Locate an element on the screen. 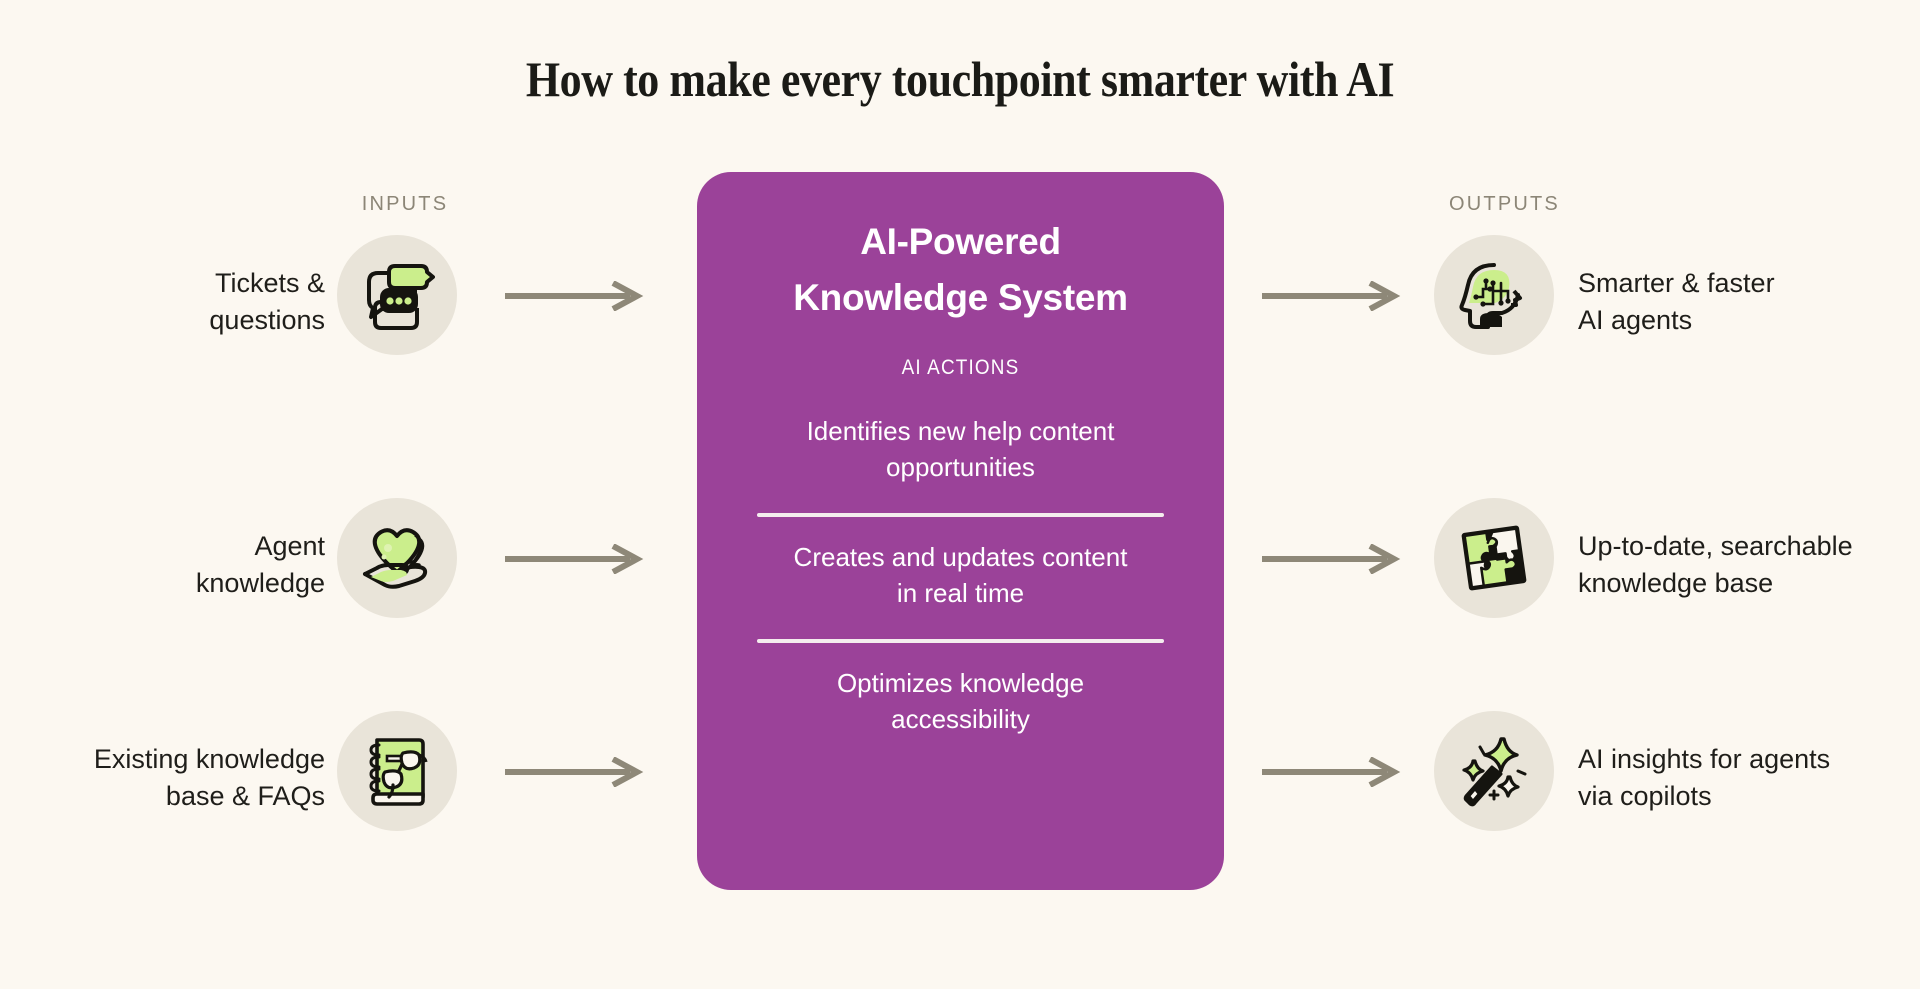 The image size is (1920, 989). hand-heart-icon is located at coordinates (397, 558).